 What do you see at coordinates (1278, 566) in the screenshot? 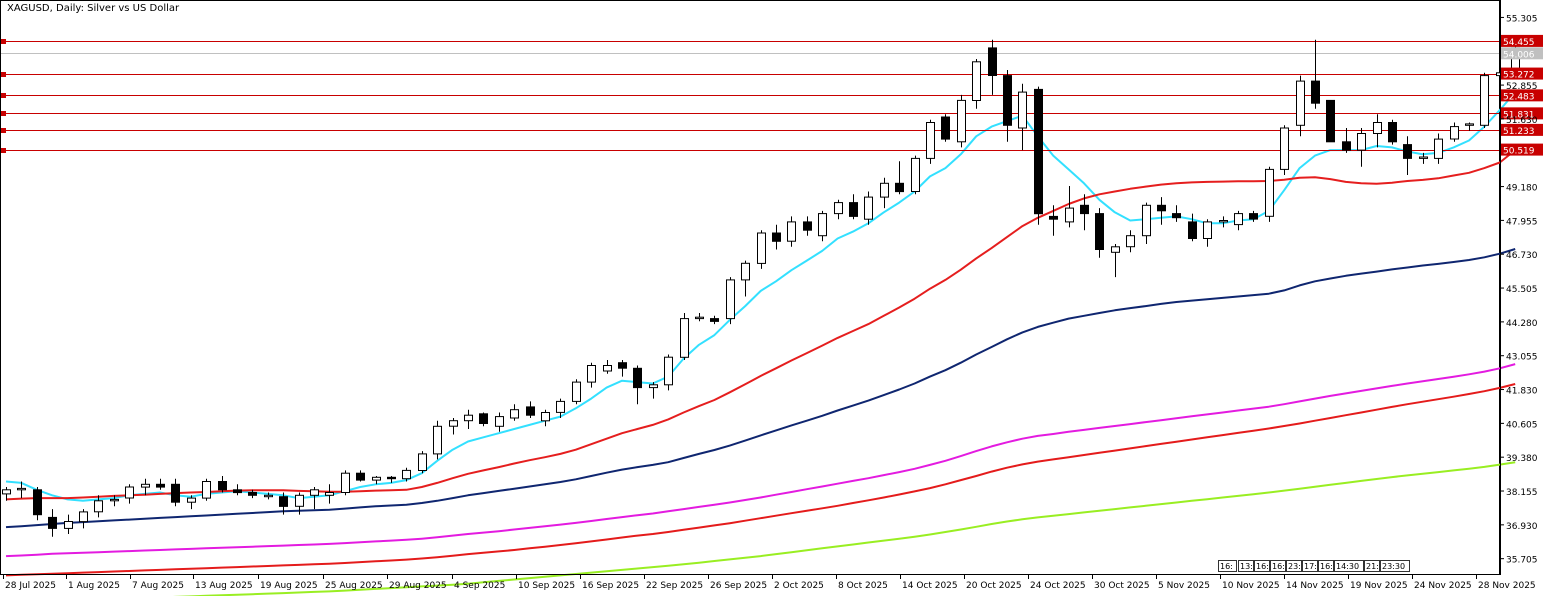
I see `time-label-3: 16:` at bounding box center [1278, 566].